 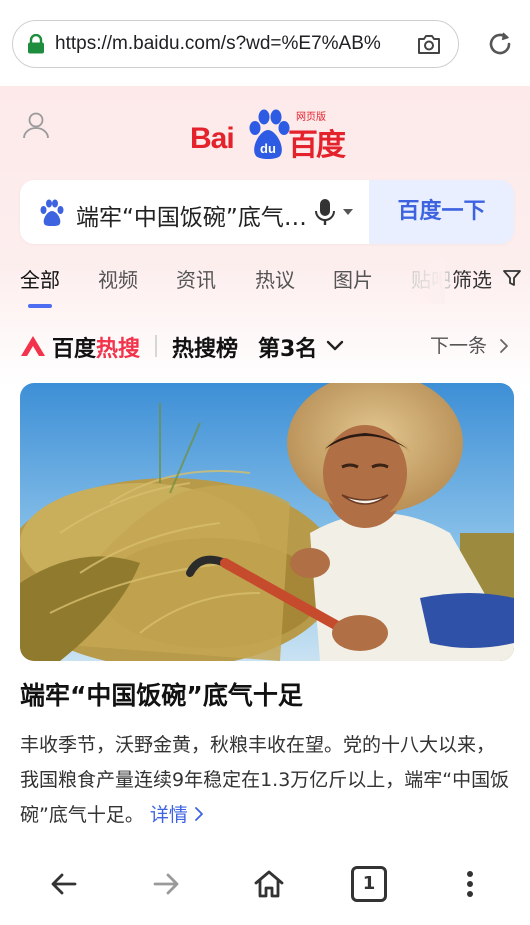 What do you see at coordinates (118, 349) in the screenshot?
I see `hot-brand-hot: 热搜` at bounding box center [118, 349].